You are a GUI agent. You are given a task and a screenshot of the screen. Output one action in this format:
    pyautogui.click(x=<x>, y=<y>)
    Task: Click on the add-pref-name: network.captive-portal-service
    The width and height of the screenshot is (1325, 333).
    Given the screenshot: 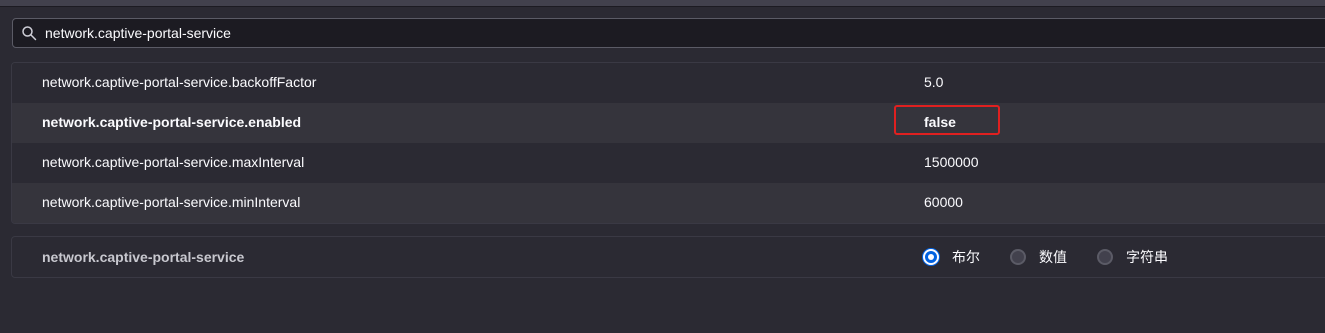 What is the action you would take?
    pyautogui.click(x=143, y=257)
    